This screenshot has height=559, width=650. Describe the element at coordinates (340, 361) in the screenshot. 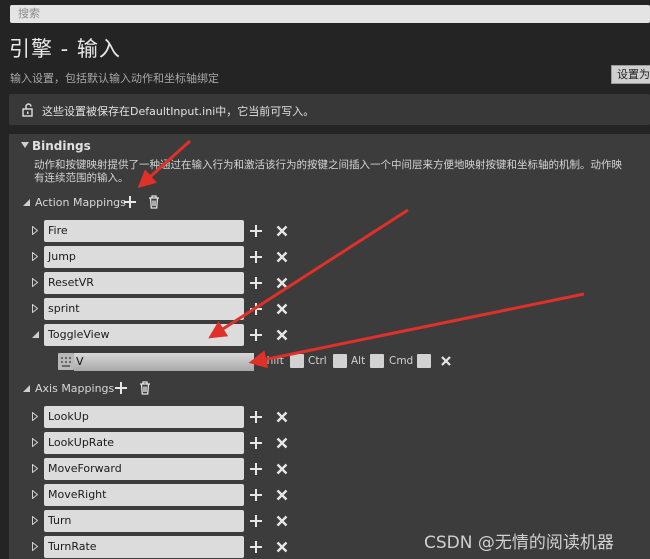

I see `ctrl-checkbox` at that location.